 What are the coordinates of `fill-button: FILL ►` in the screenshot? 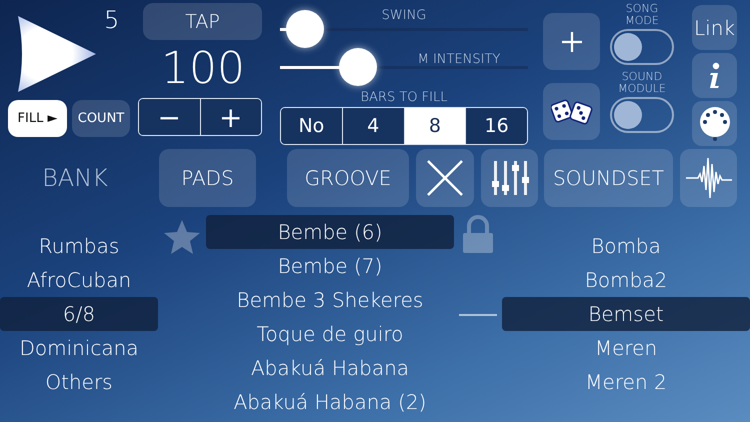 It's located at (37, 118).